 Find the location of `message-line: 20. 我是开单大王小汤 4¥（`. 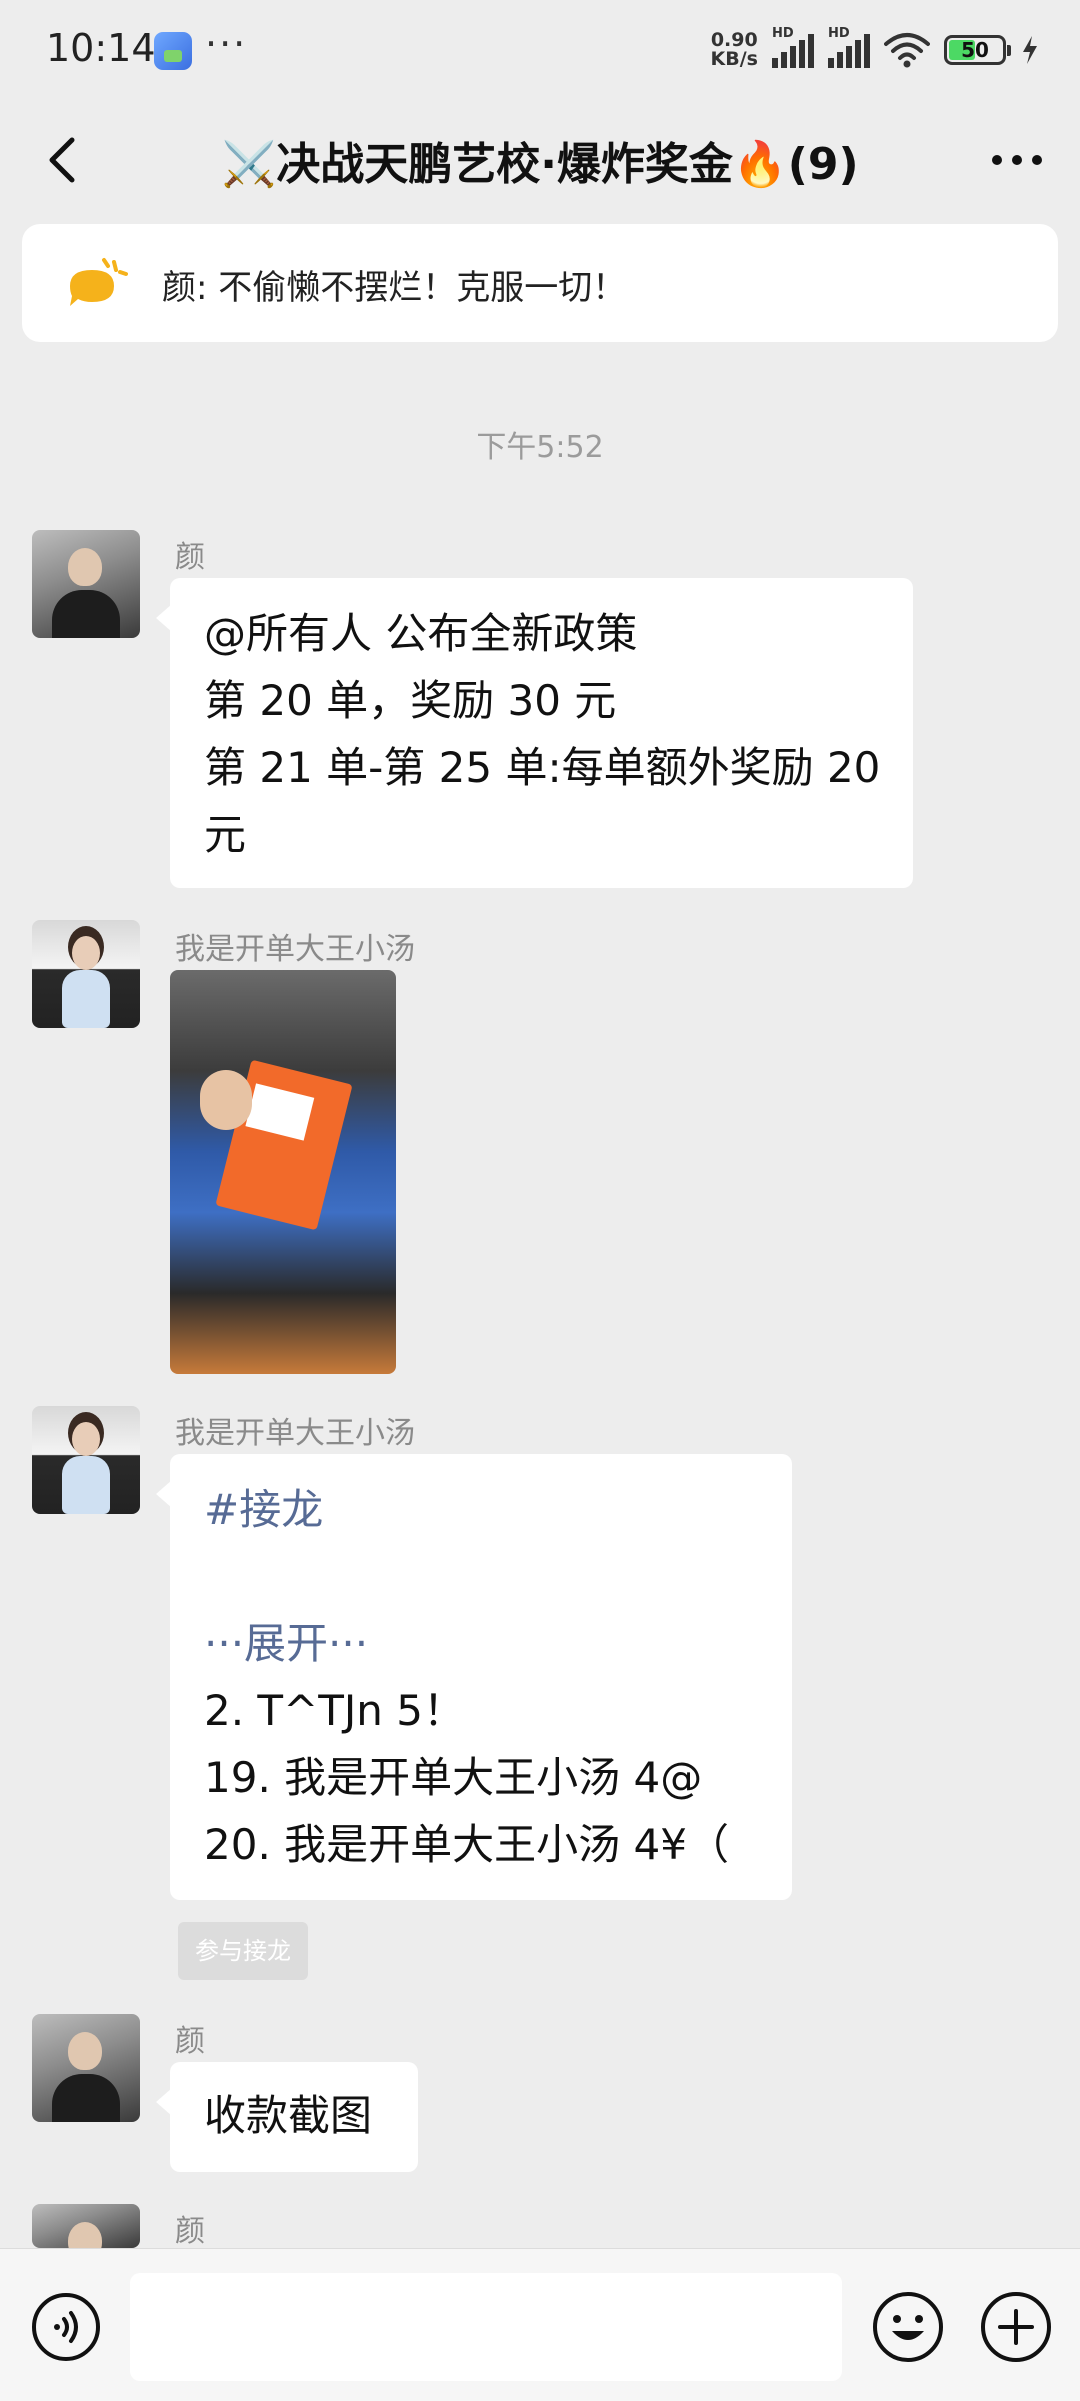

message-line: 20. 我是开单大王小汤 4¥（ is located at coordinates (466, 1844).